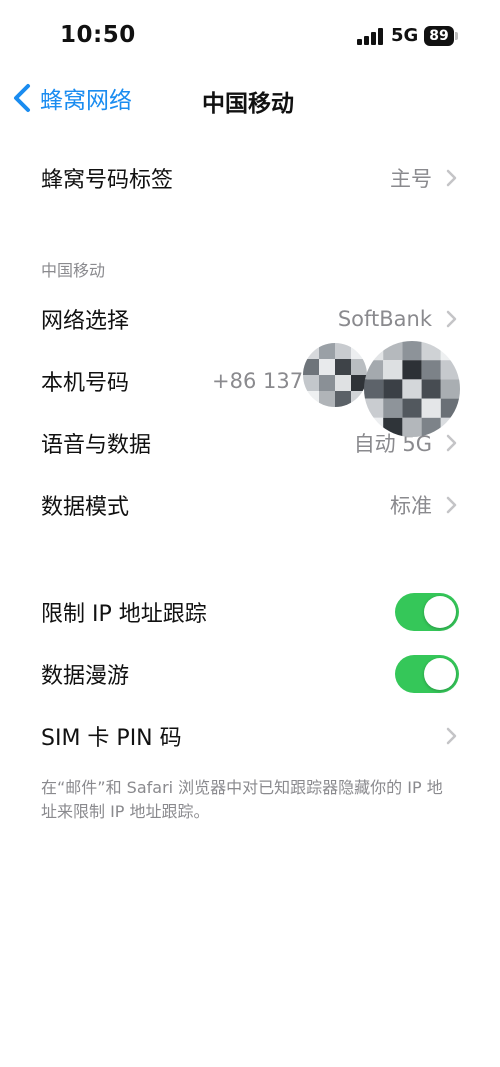  I want to click on data-roaming-toggle, so click(427, 674).